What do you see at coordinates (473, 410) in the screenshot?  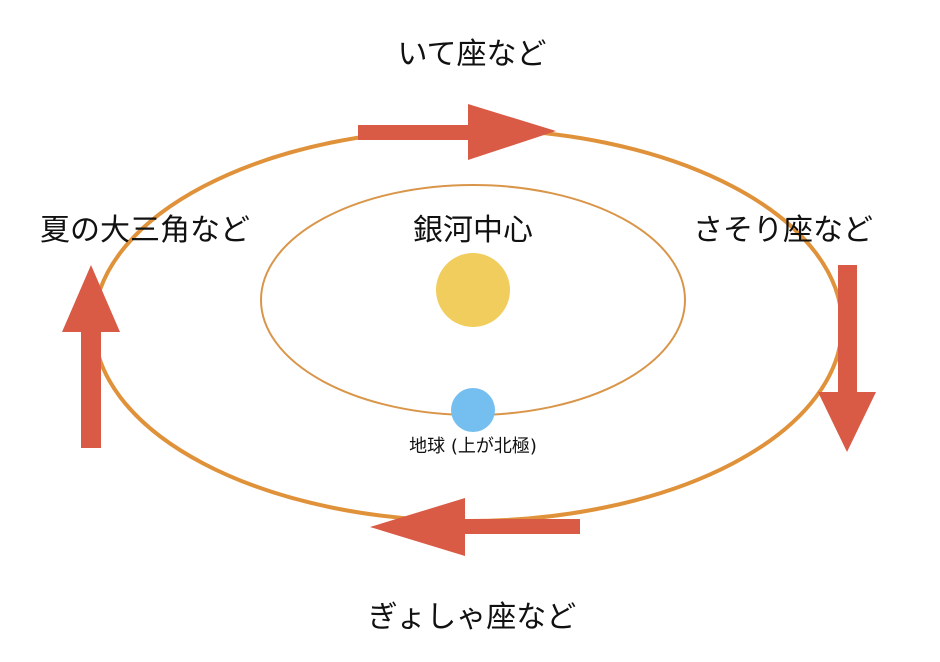 I see `earth-icon` at bounding box center [473, 410].